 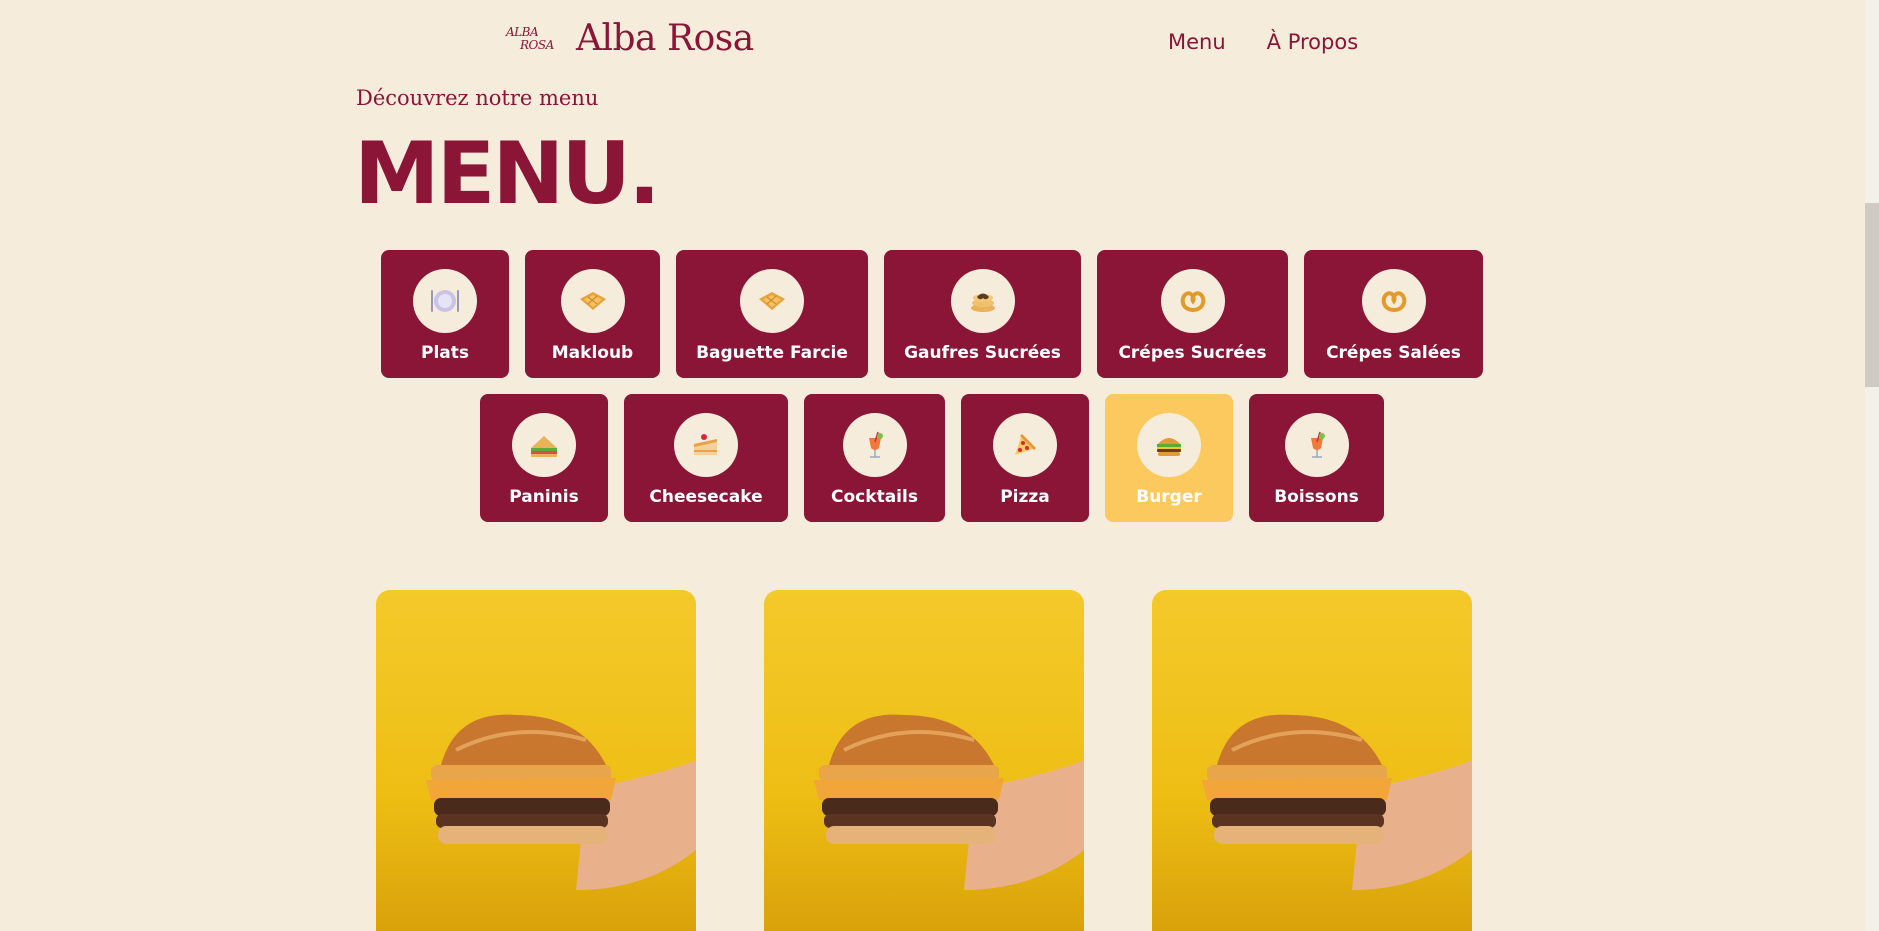 I want to click on category-label: Boissons, so click(x=1316, y=497).